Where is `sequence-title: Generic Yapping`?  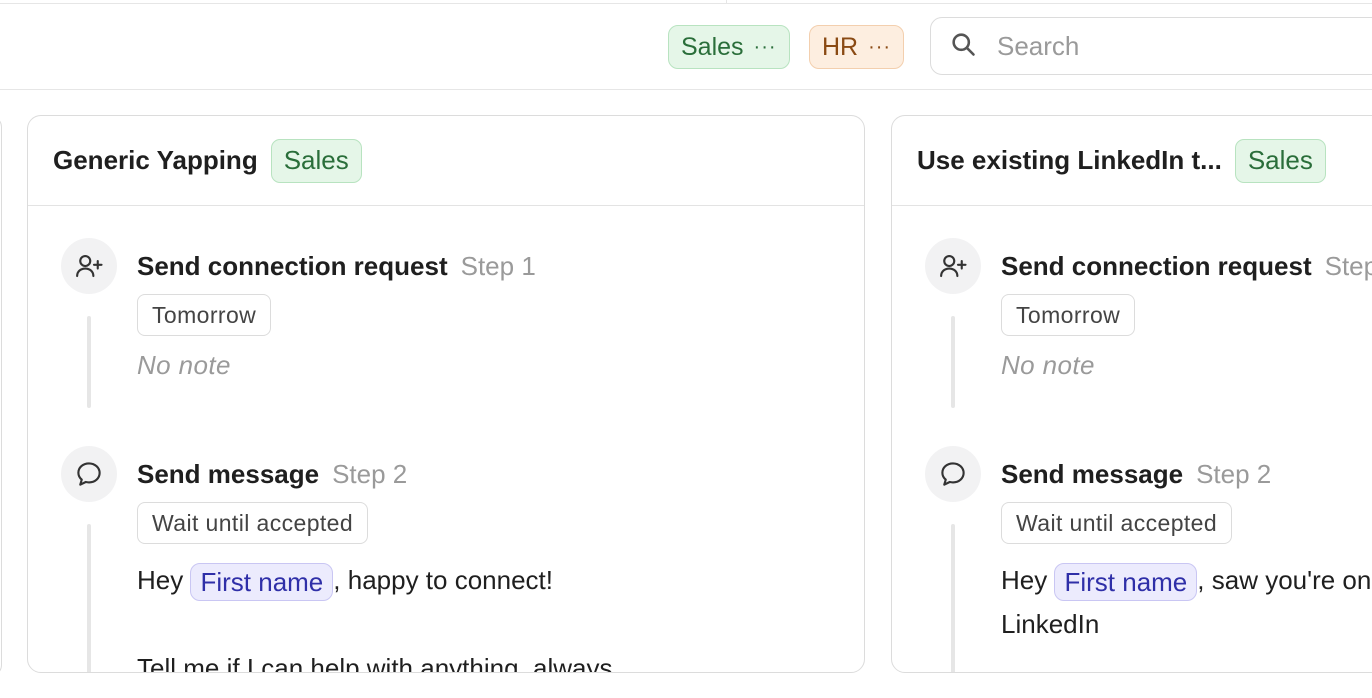
sequence-title: Generic Yapping is located at coordinates (155, 160).